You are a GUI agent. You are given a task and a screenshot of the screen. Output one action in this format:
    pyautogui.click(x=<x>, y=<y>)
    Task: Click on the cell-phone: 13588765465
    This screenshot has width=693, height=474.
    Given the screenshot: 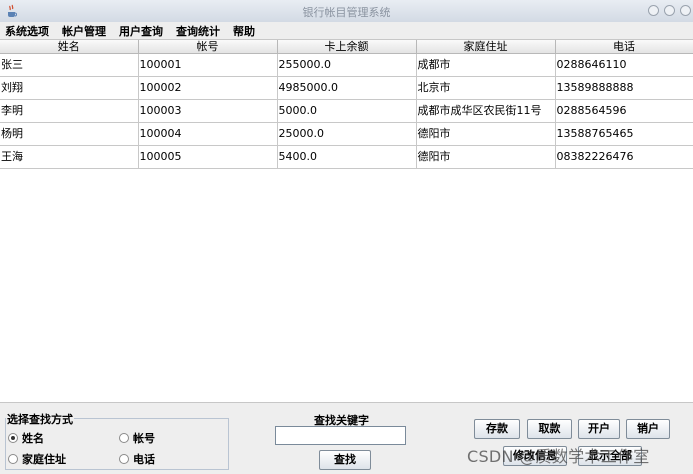 What is the action you would take?
    pyautogui.click(x=624, y=134)
    